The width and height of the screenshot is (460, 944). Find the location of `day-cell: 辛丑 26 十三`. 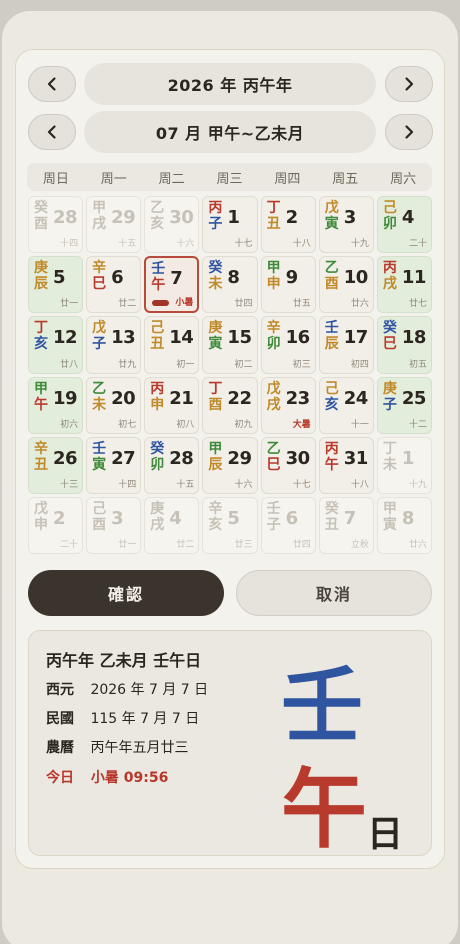

day-cell: 辛丑 26 十三 is located at coordinates (56, 465).